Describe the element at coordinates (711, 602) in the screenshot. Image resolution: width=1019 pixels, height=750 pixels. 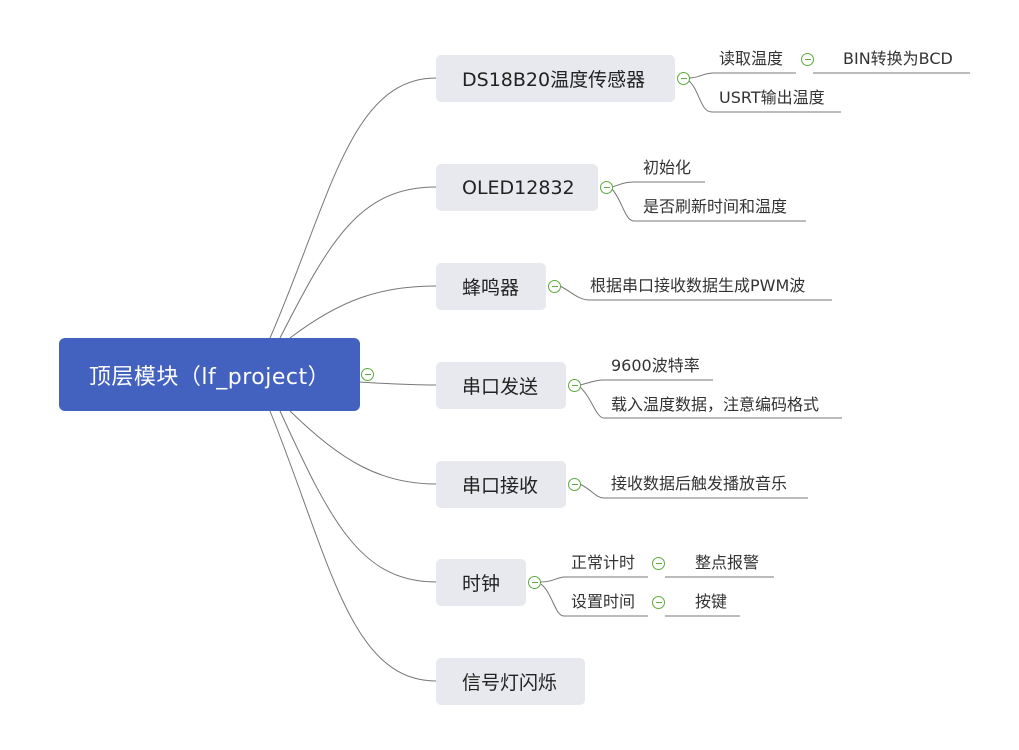
I see `subtopic-button: 按键` at that location.